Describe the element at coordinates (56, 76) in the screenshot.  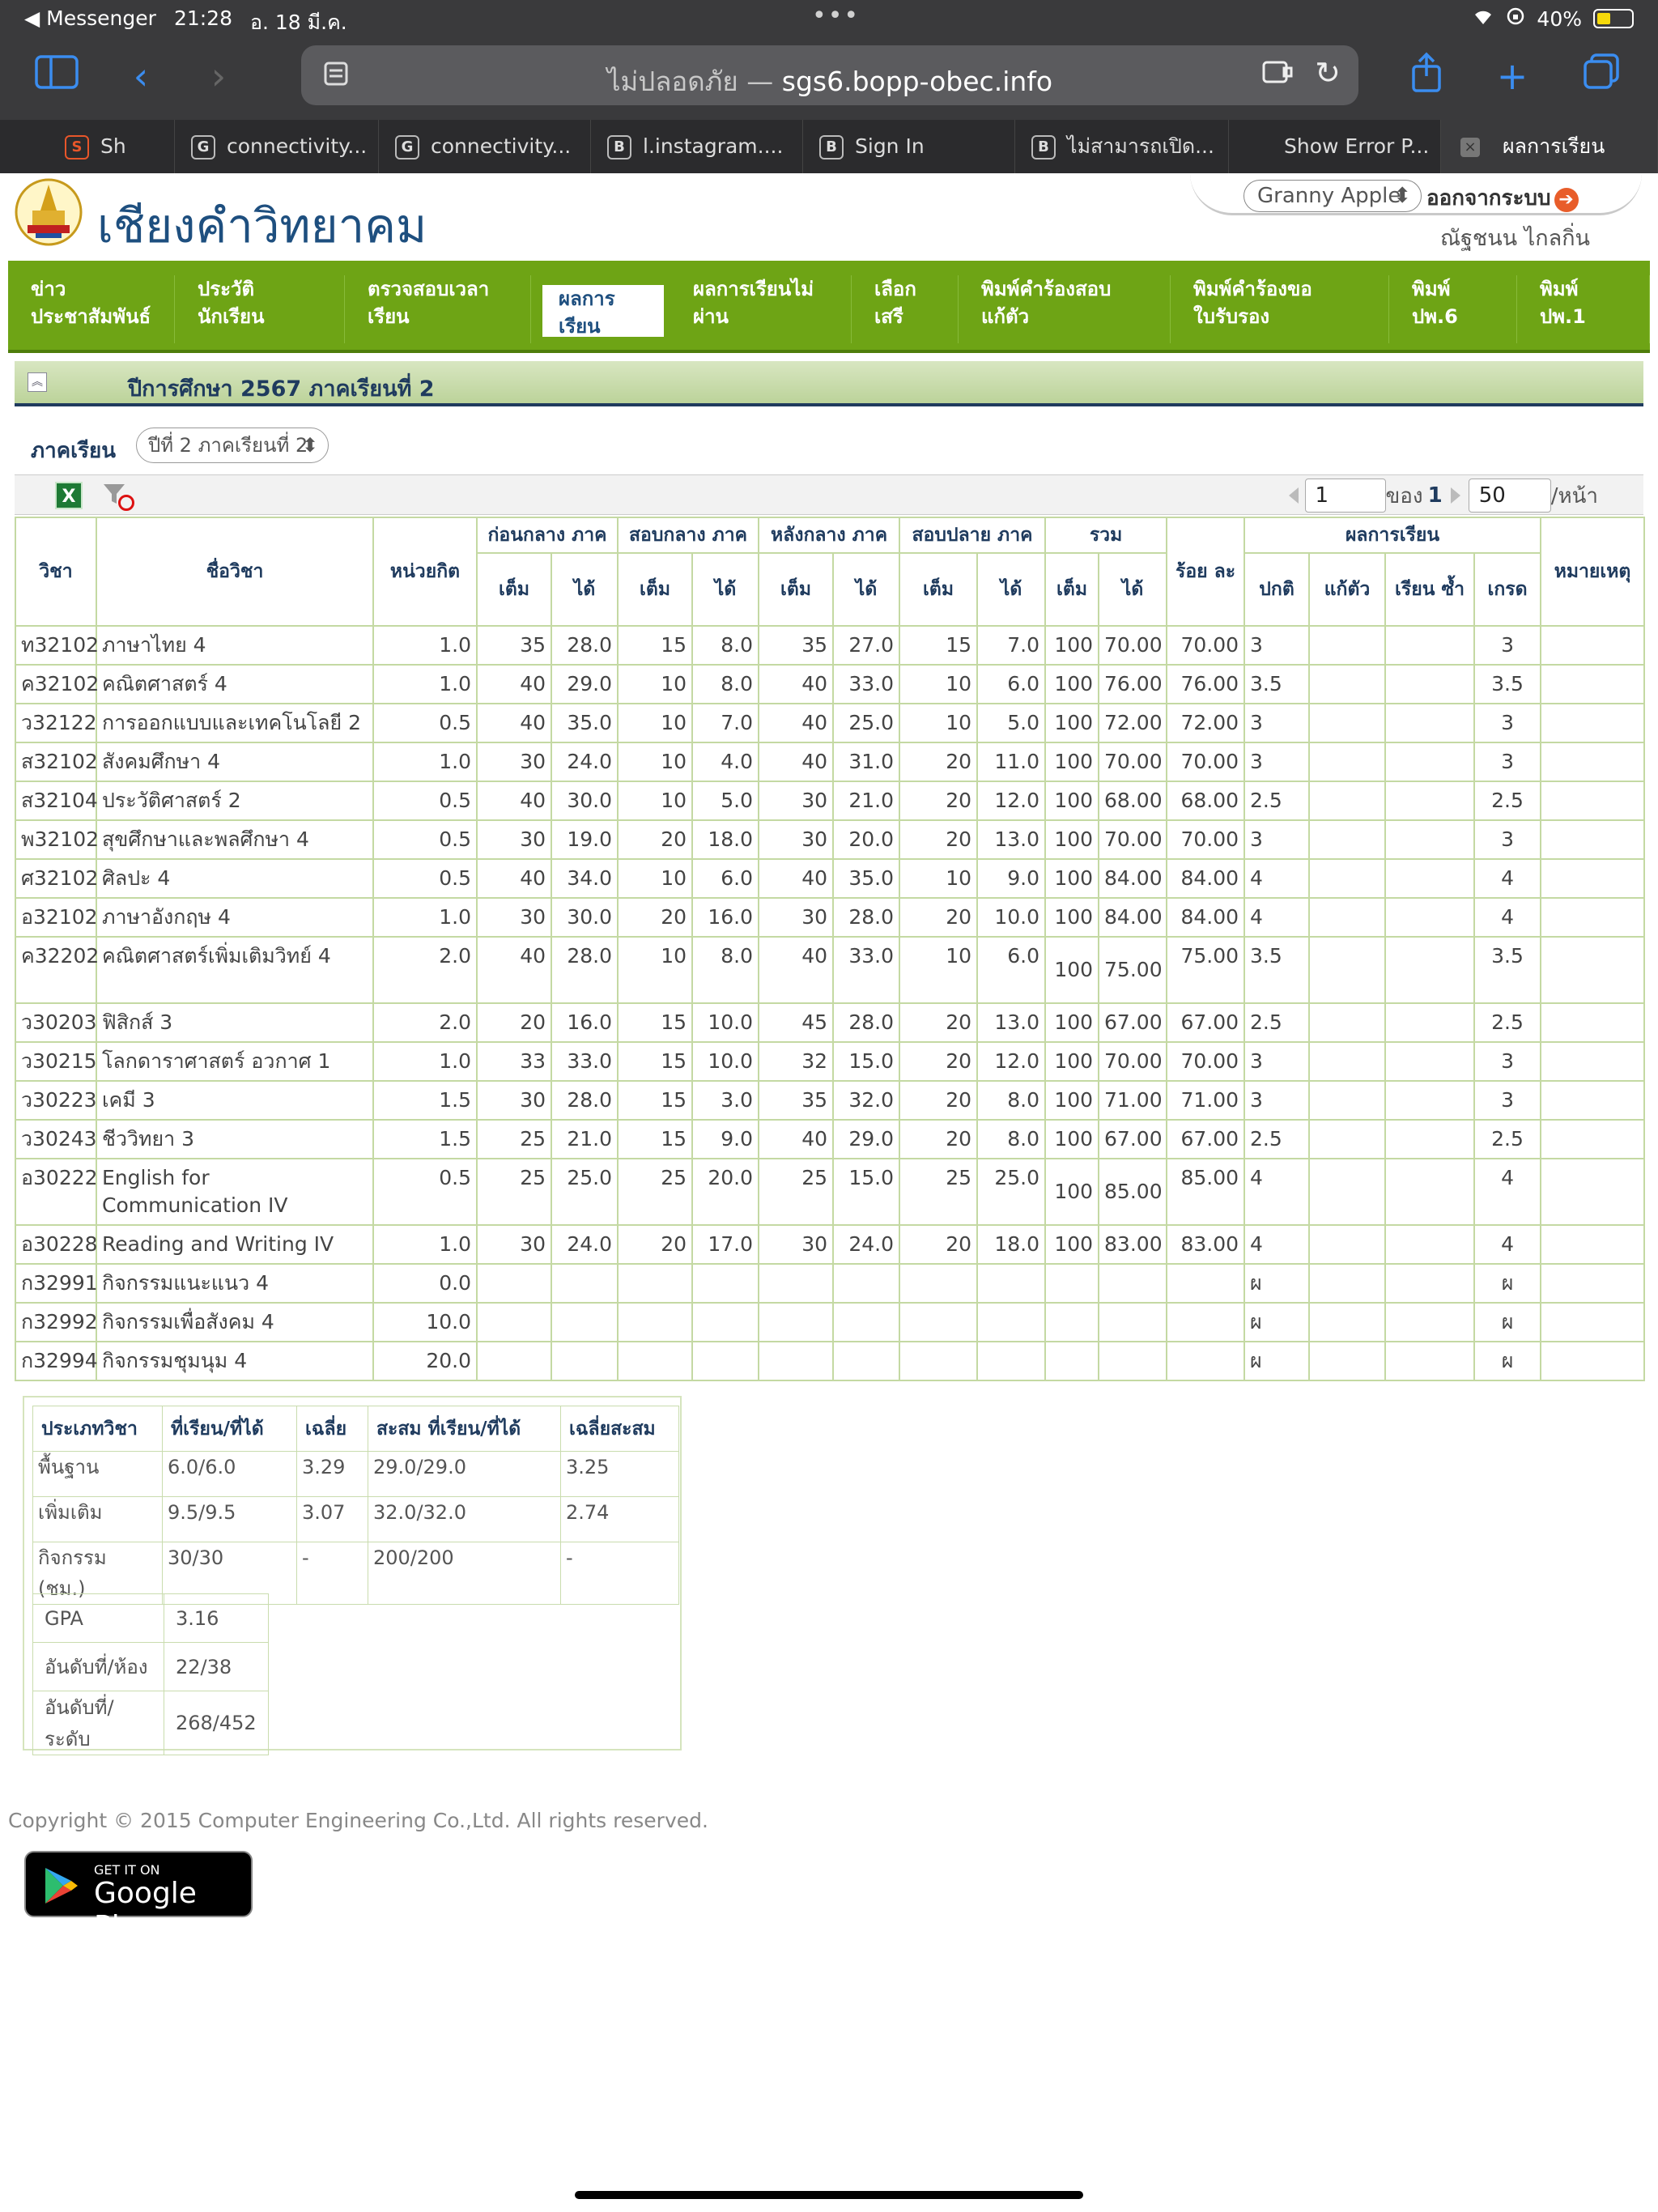
I see `sidebar-icon` at that location.